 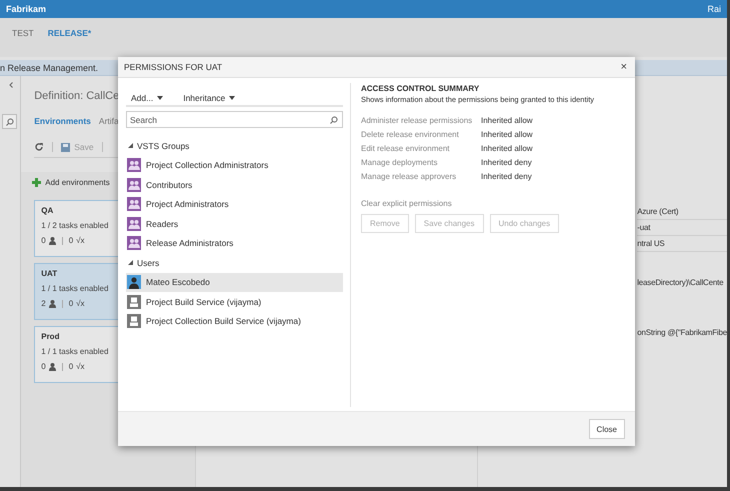 What do you see at coordinates (163, 145) in the screenshot?
I see `group-header: VSTS Groups` at bounding box center [163, 145].